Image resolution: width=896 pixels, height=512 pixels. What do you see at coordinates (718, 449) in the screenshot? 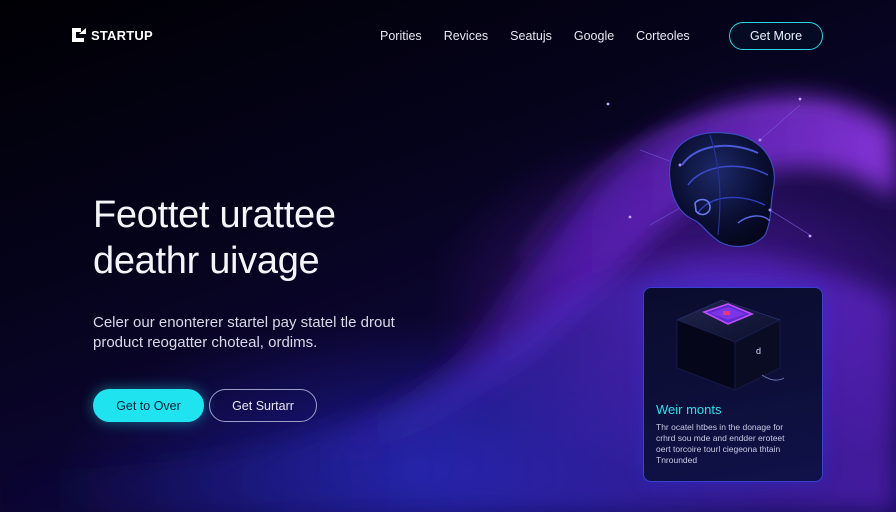
I see `card-body-line-3: oert torcoire tourl ciegeona thtain` at bounding box center [718, 449].